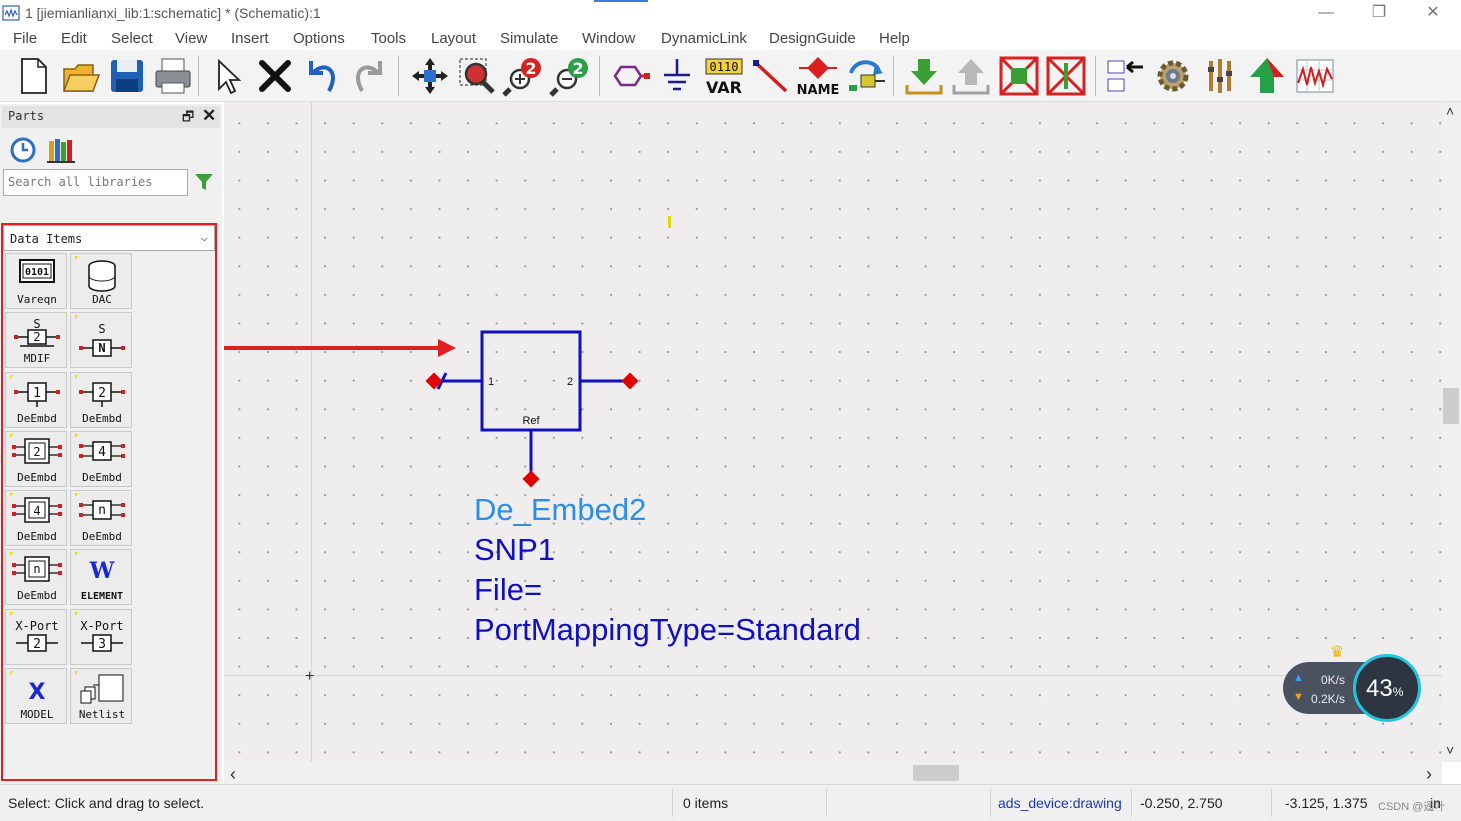 The height and width of the screenshot is (821, 1461). Describe the element at coordinates (36, 459) in the screenshot. I see `palette-deembed2-box: 2 DeEmbd` at that location.